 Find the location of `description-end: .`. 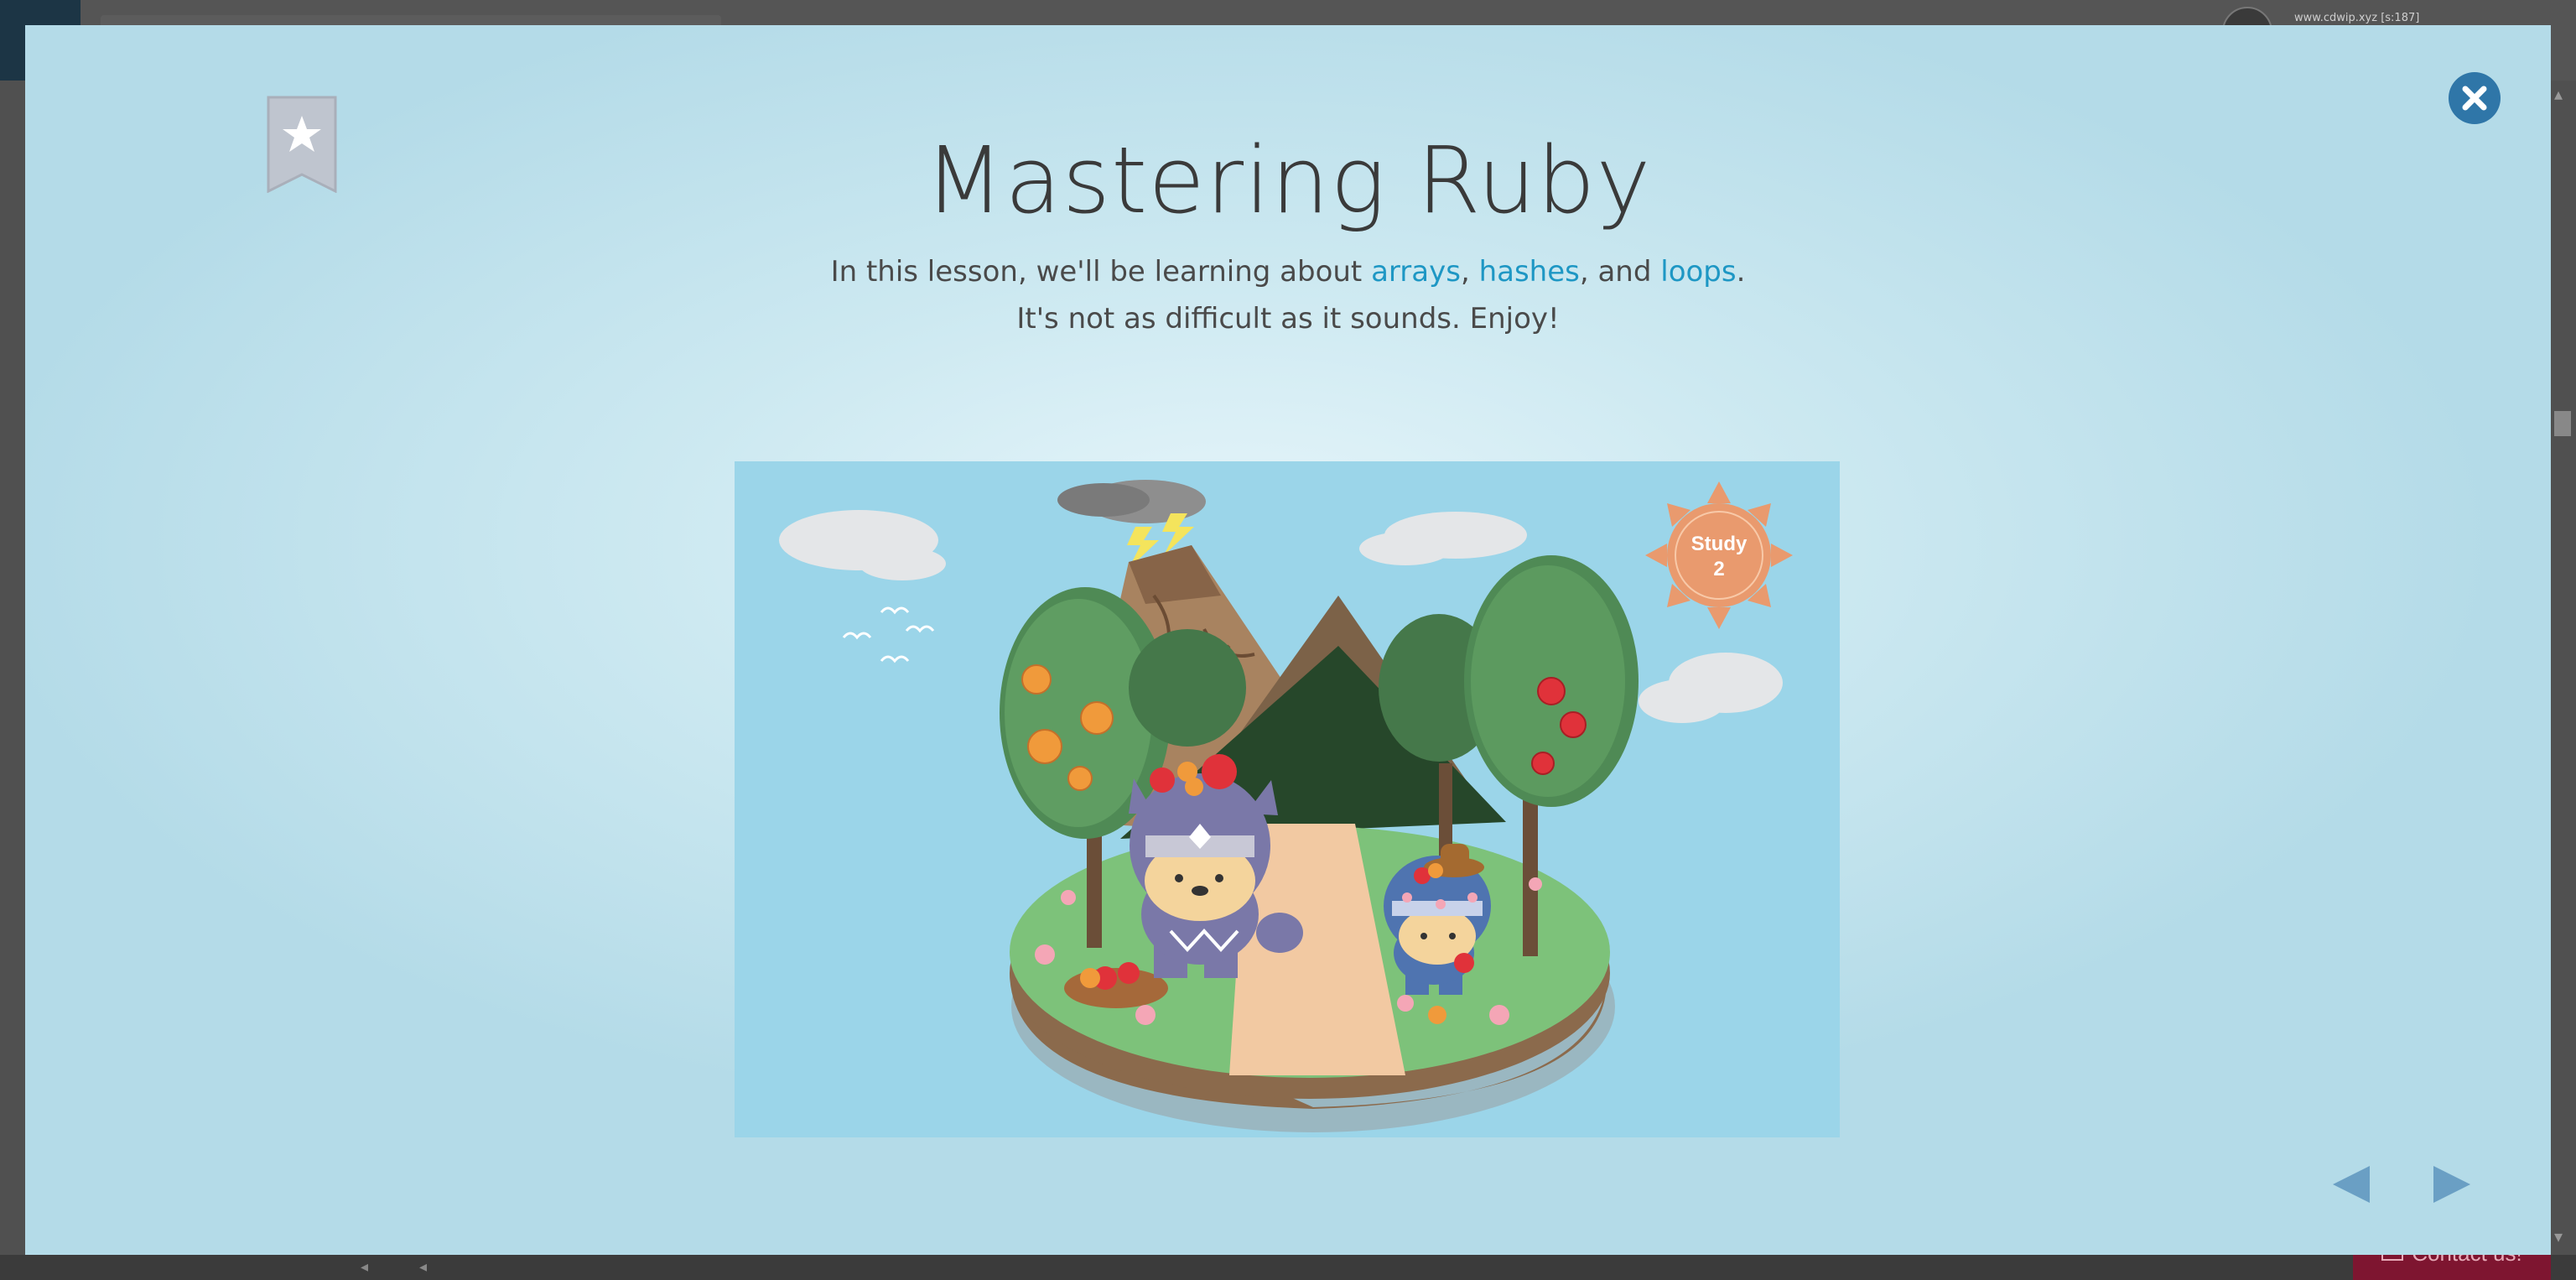

description-end: . is located at coordinates (1741, 272).